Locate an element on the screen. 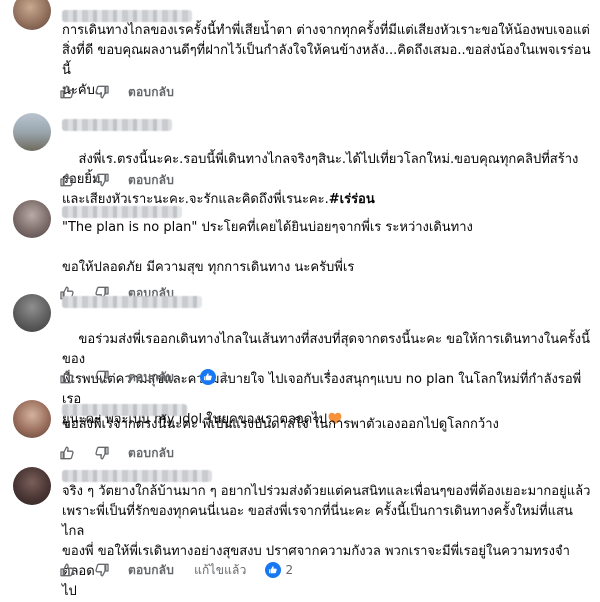 This screenshot has width=600, height=602. reaction-count-badge: 2 is located at coordinates (279, 570).